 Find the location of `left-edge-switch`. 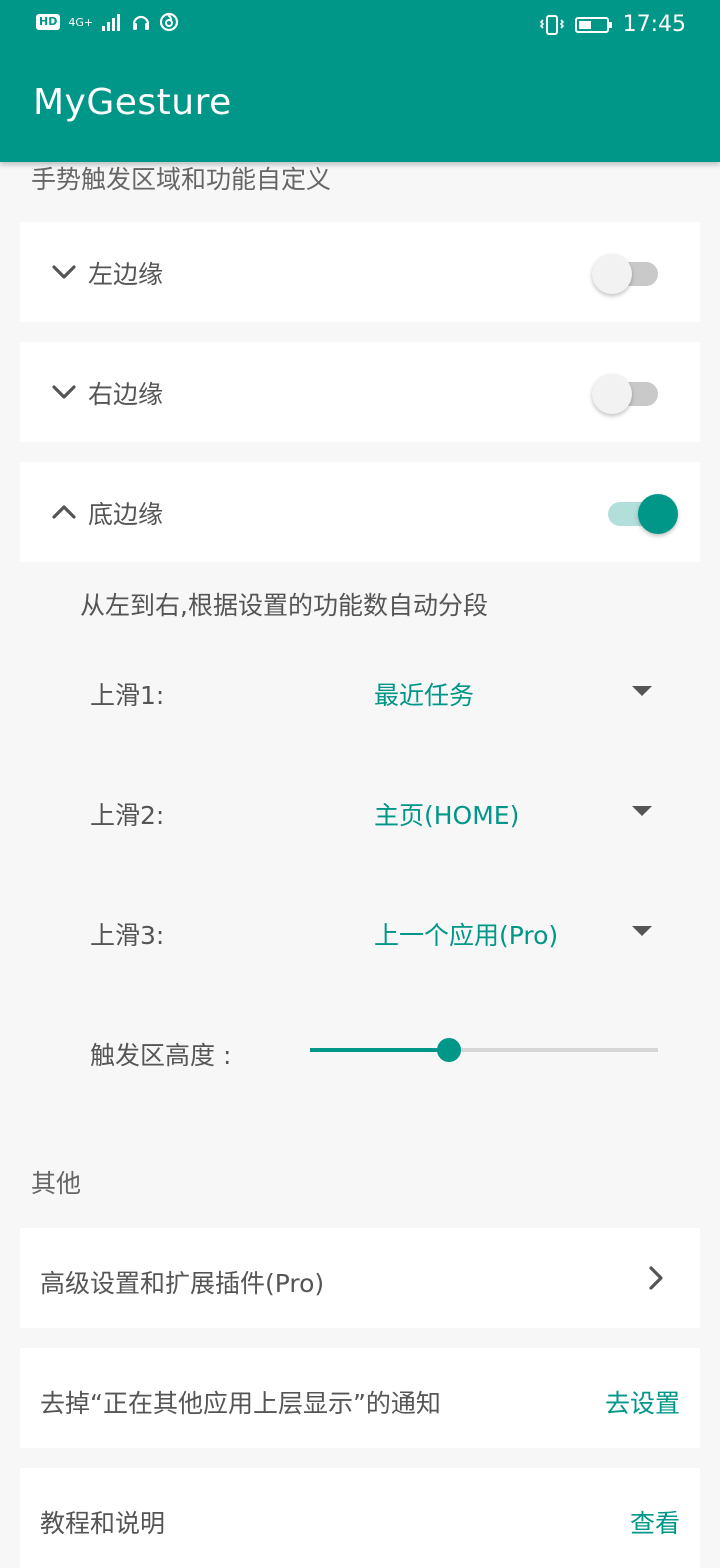

left-edge-switch is located at coordinates (627, 273).